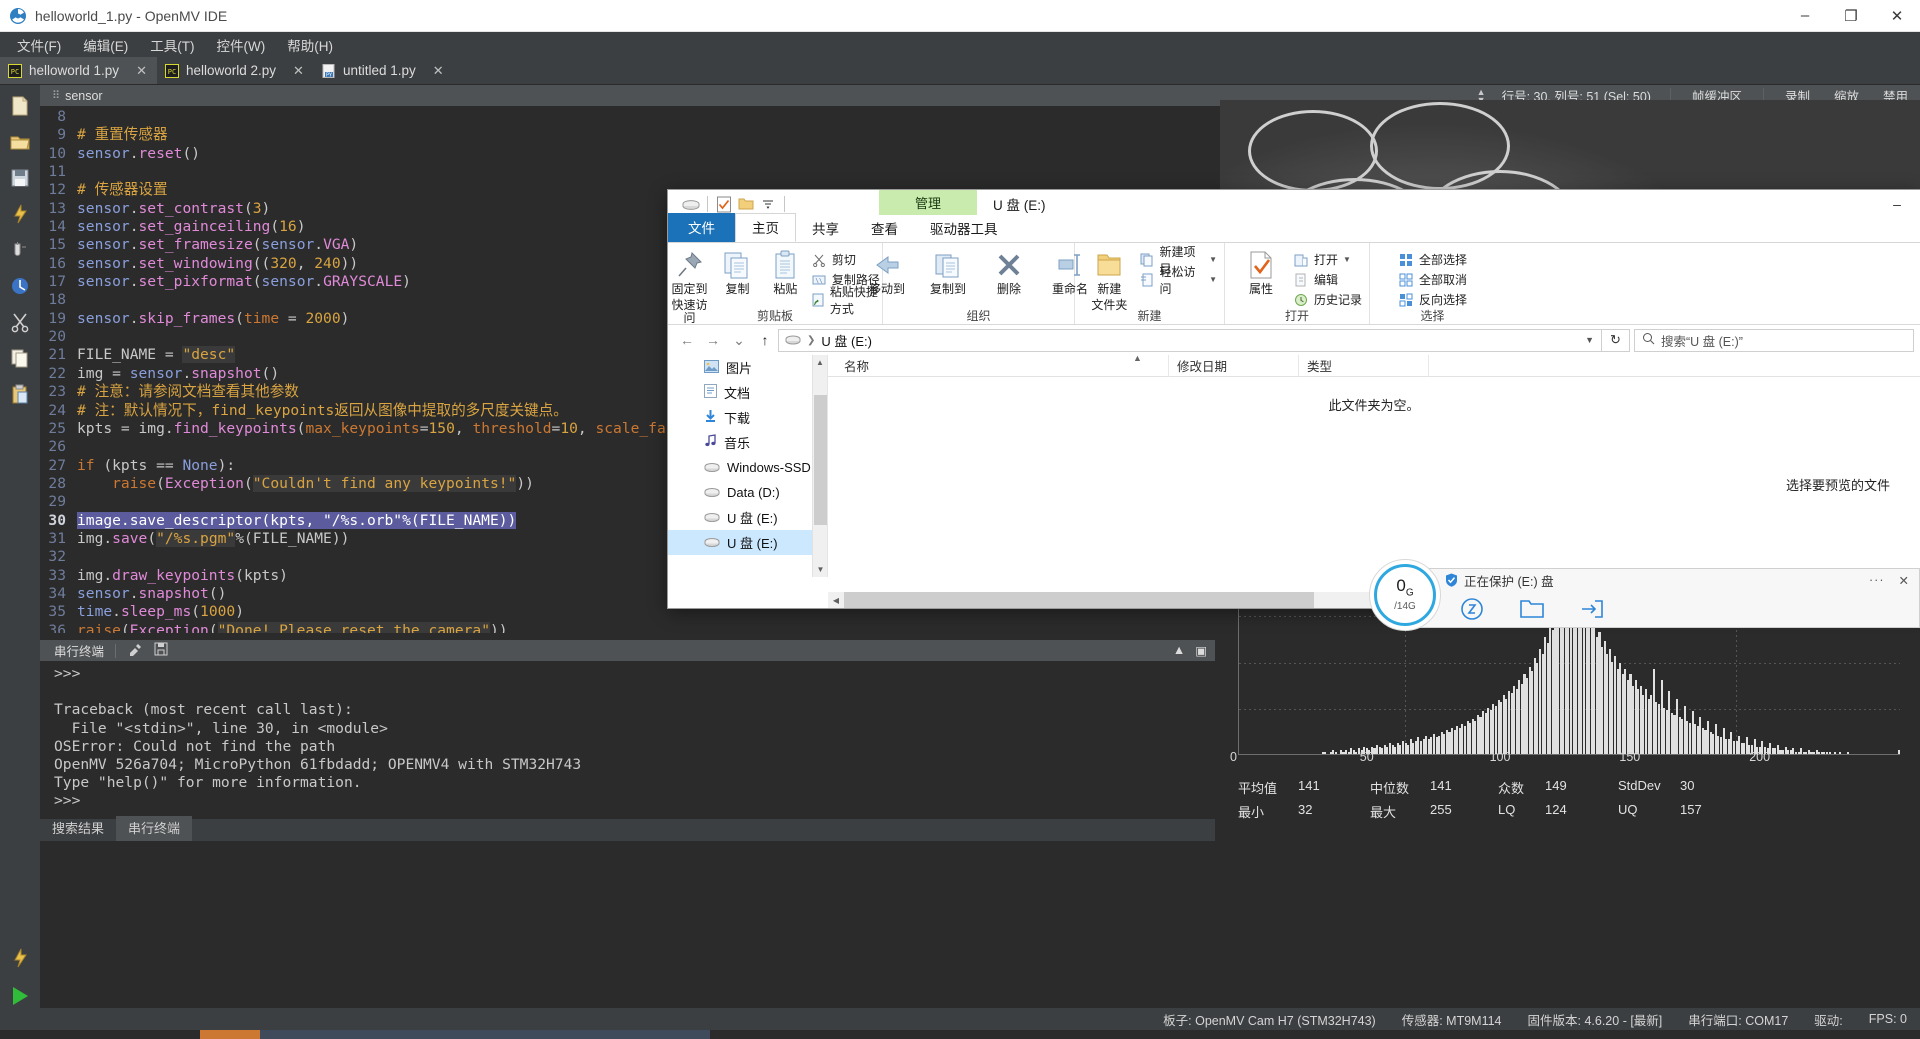 Image resolution: width=1920 pixels, height=1039 pixels. Describe the element at coordinates (765, 227) in the screenshot. I see `ribbon-tab-home: 主页` at that location.